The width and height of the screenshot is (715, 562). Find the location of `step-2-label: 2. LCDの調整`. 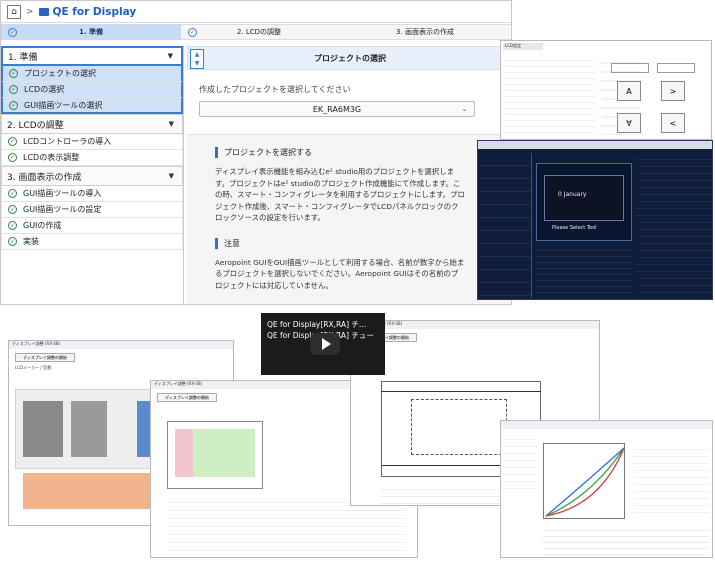

step-2-label: 2. LCDの調整 is located at coordinates (259, 32).